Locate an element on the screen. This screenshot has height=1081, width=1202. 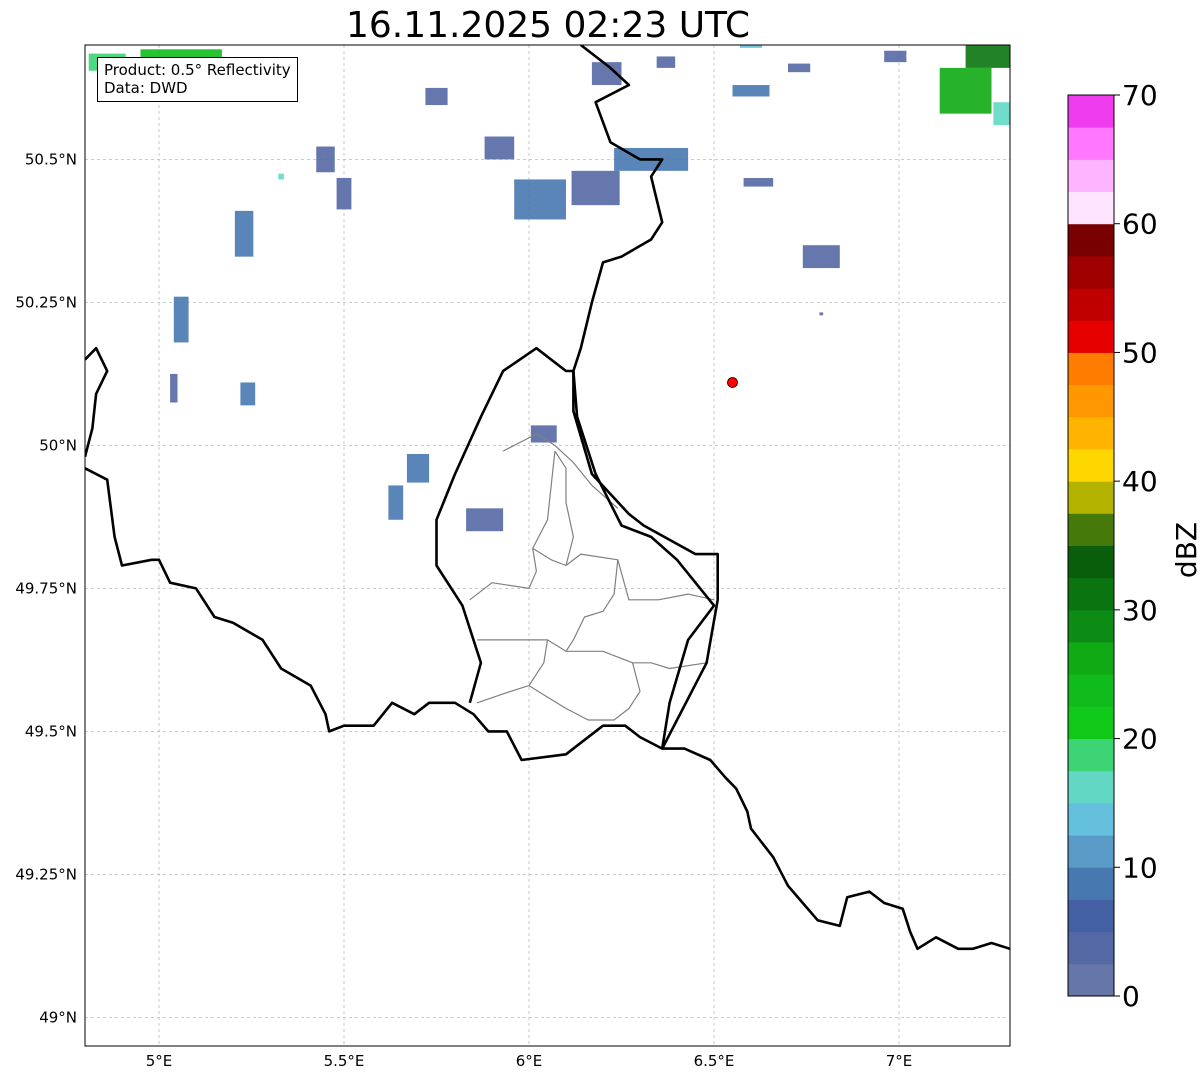
x-axis-ticks: 5°E 5.5°E 6°E 6.5°E 7°E is located at coordinates (529, 1061).